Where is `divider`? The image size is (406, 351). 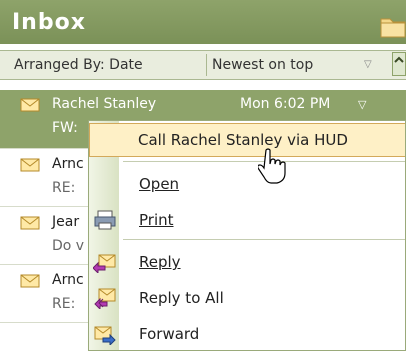
divider is located at coordinates (206, 65).